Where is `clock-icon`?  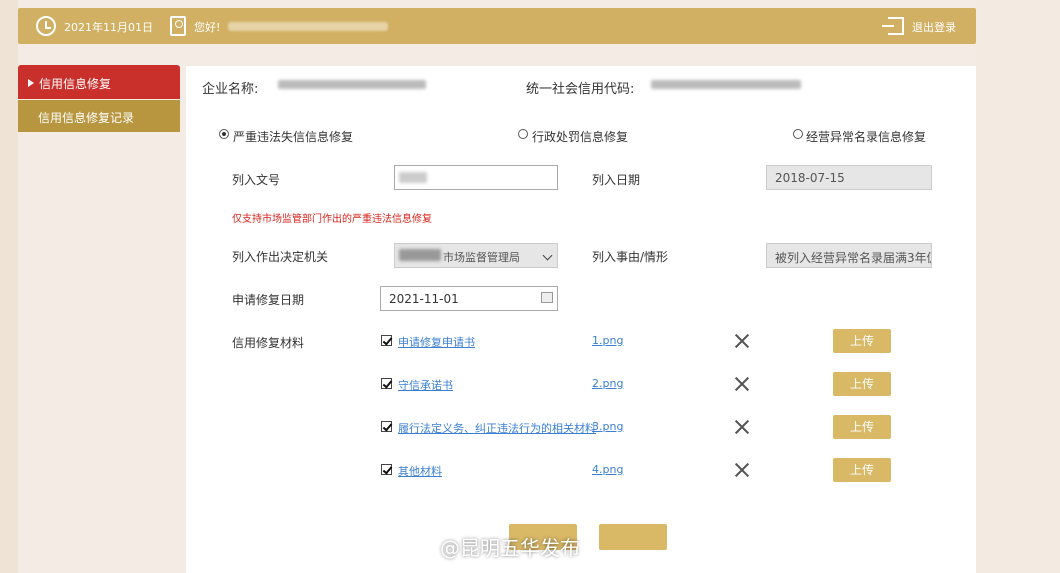 clock-icon is located at coordinates (46, 26).